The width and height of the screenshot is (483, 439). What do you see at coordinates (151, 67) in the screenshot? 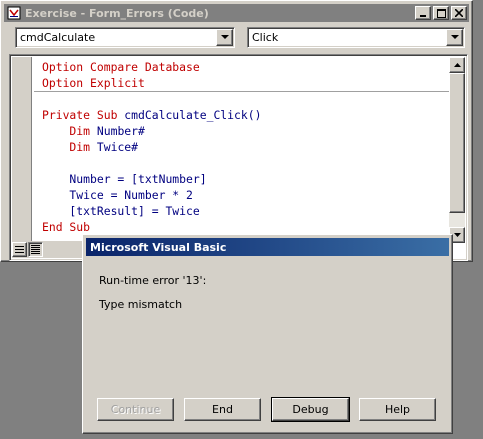
I see `code-line: Option Compare Database` at bounding box center [151, 67].